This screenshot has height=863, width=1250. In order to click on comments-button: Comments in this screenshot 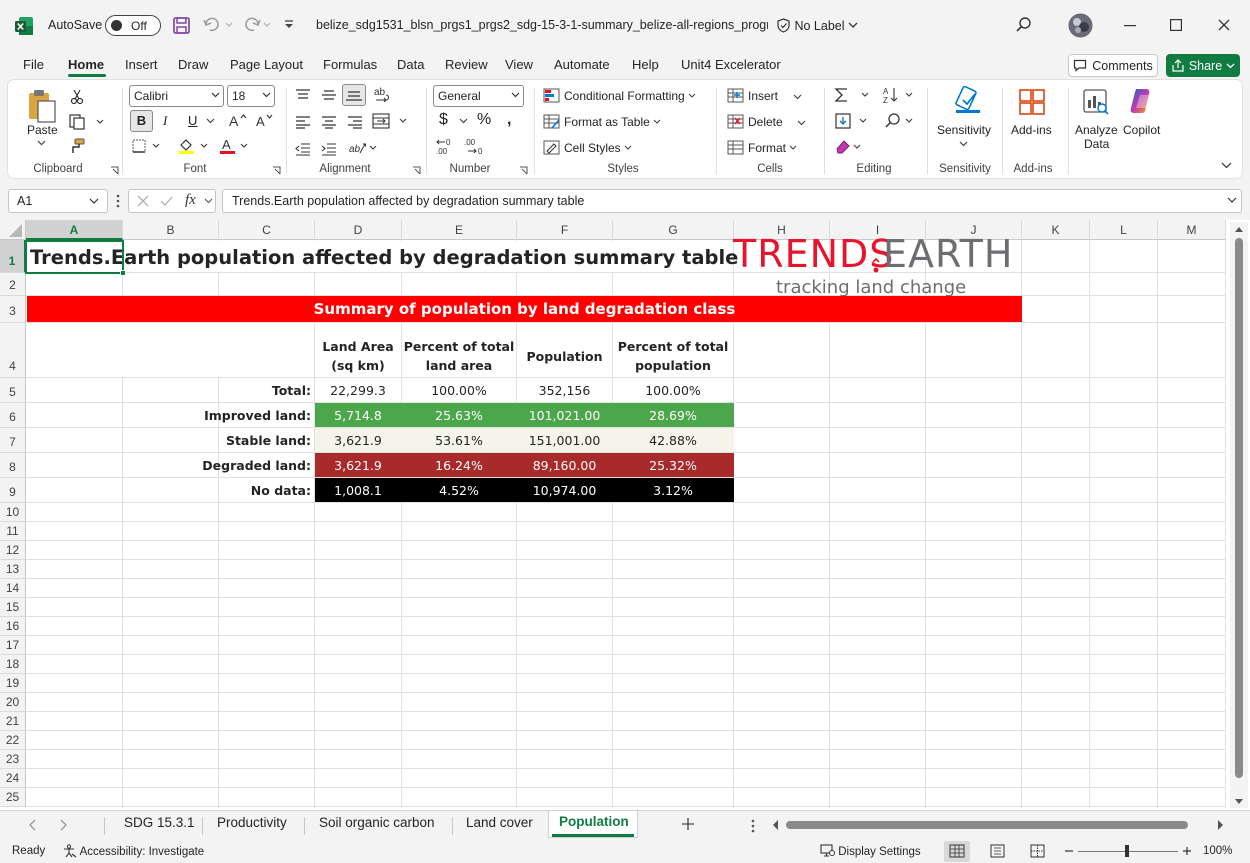, I will do `click(1113, 65)`.